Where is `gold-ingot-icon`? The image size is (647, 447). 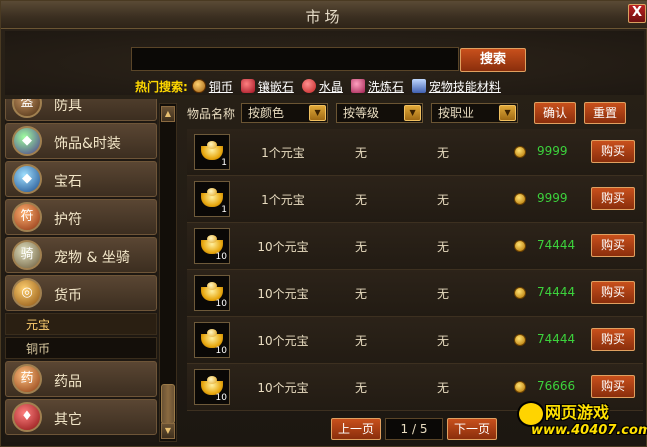 gold-ingot-icon is located at coordinates (212, 197).